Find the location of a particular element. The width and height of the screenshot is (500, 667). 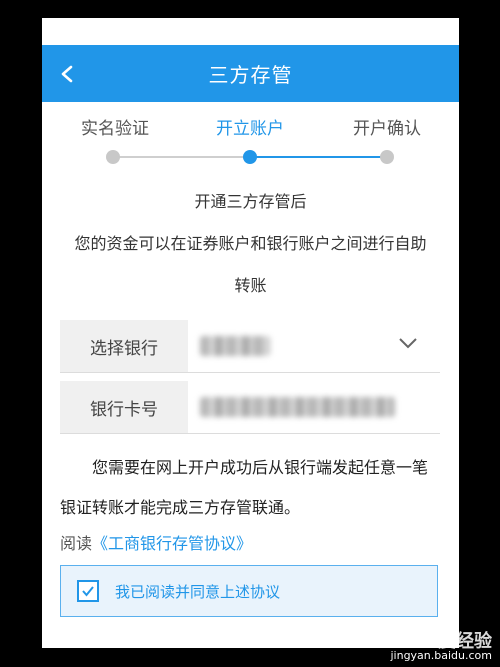

agree-checkbox is located at coordinates (88, 591).